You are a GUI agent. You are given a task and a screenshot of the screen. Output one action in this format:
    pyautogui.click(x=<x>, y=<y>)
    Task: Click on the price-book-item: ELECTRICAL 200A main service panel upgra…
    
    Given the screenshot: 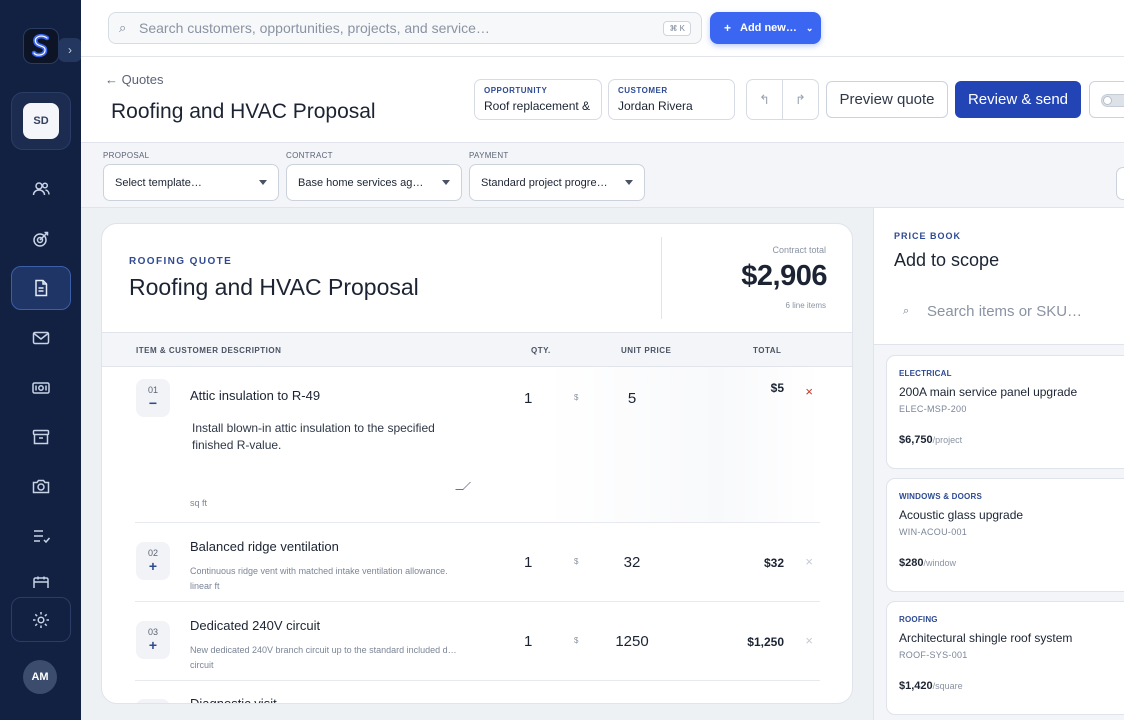 What is the action you would take?
    pyautogui.click(x=1005, y=412)
    